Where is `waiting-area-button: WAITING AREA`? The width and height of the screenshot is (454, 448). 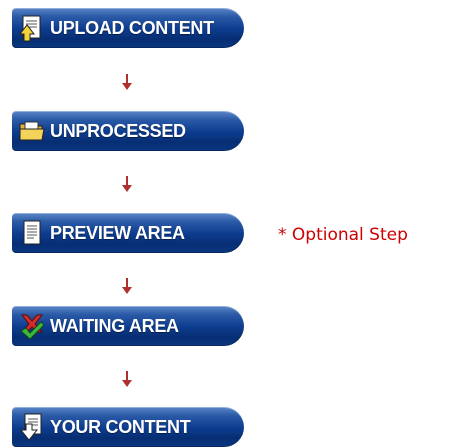 waiting-area-button: WAITING AREA is located at coordinates (128, 326).